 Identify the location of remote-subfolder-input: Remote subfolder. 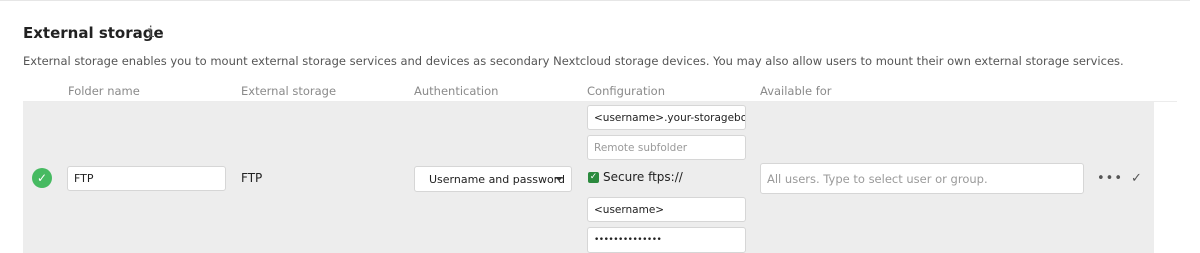
(666, 147).